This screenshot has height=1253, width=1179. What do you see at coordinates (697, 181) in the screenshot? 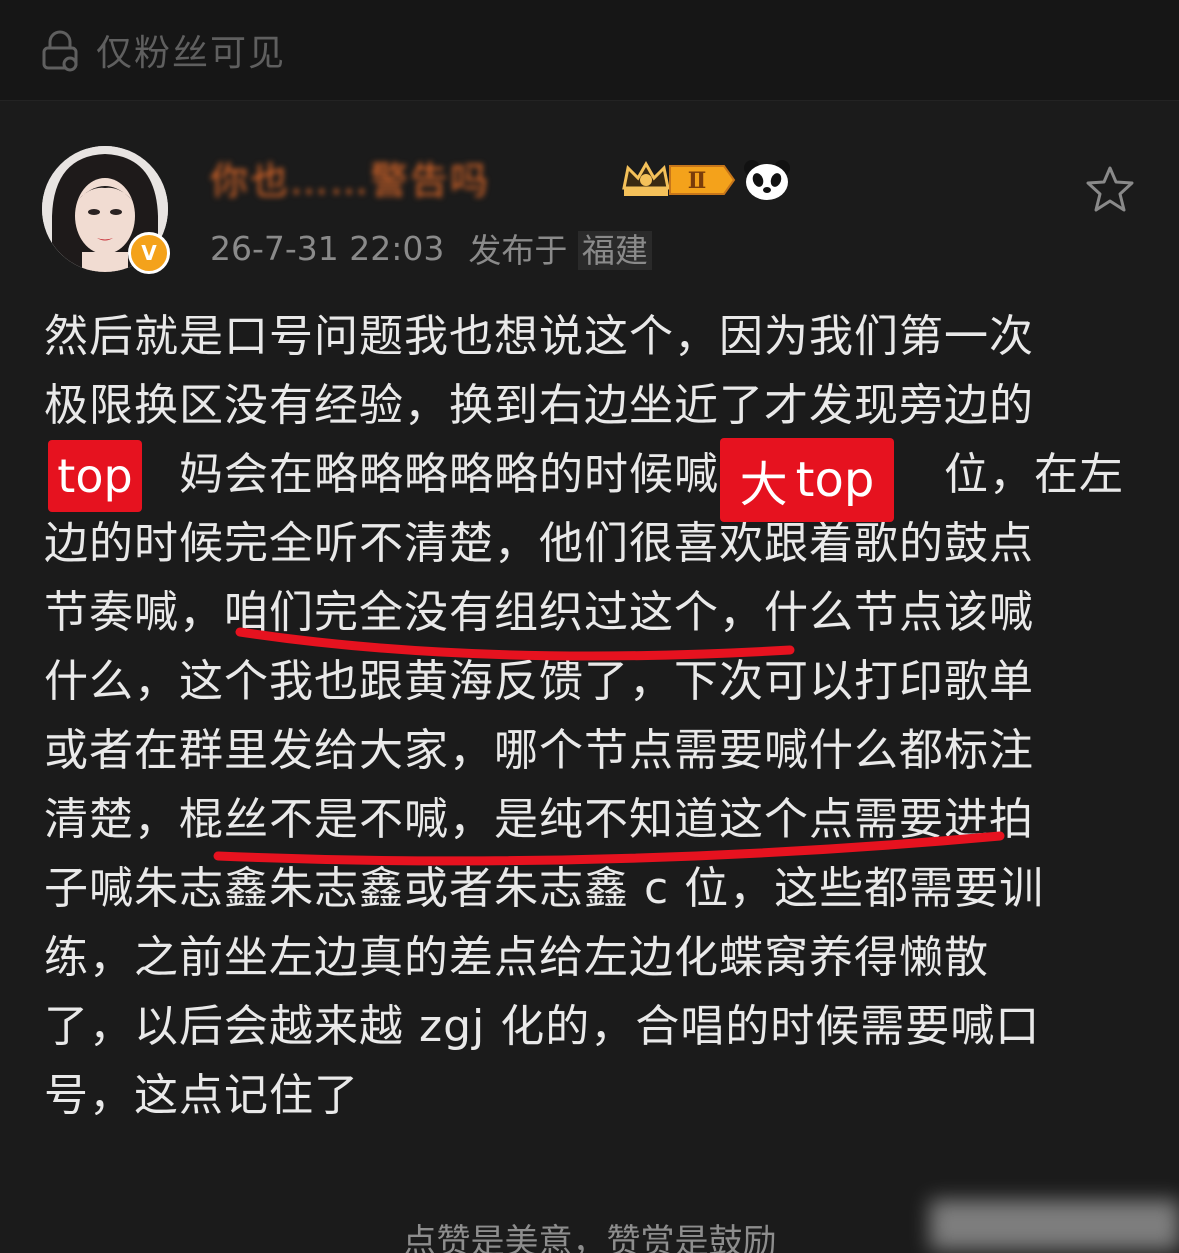
I see `badge-level: Ⅱ` at bounding box center [697, 181].